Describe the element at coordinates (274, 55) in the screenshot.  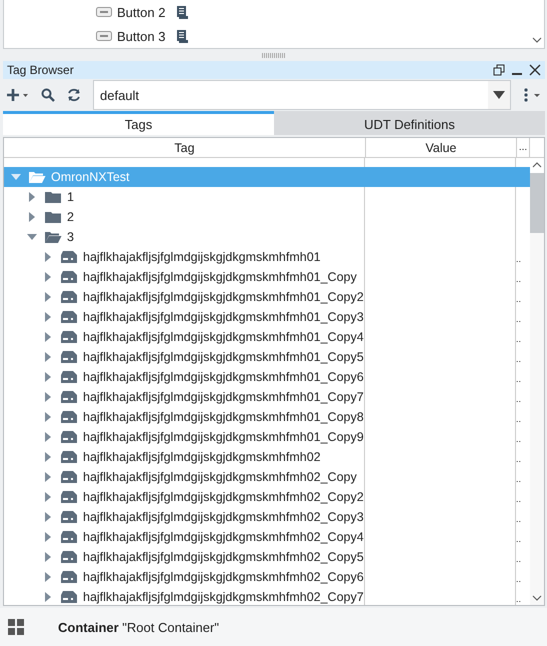
I see `splitter-grip-icon` at that location.